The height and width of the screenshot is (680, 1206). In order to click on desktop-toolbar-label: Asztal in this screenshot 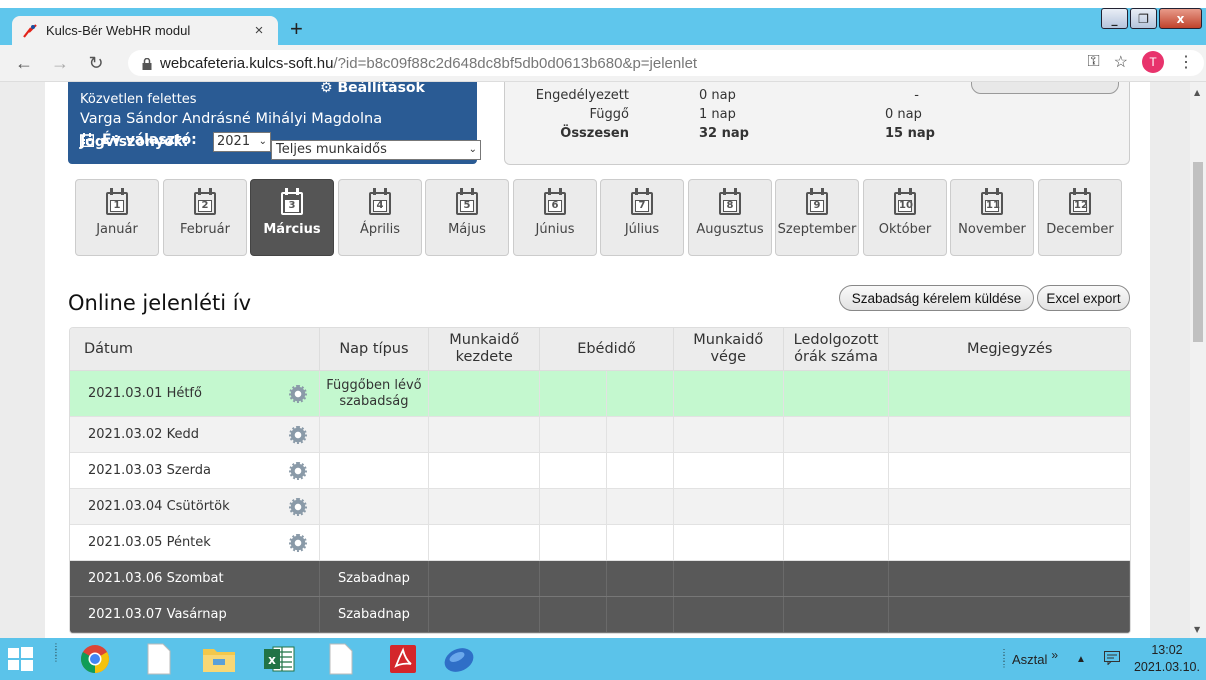, I will do `click(1029, 659)`.